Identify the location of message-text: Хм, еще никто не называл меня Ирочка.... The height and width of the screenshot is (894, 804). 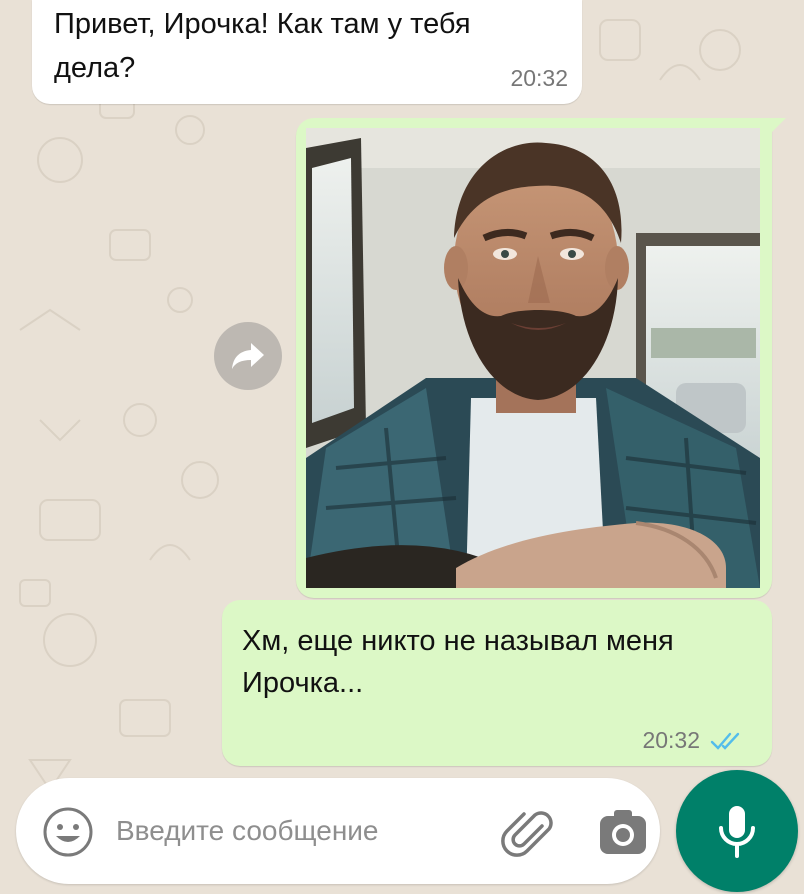
(458, 662).